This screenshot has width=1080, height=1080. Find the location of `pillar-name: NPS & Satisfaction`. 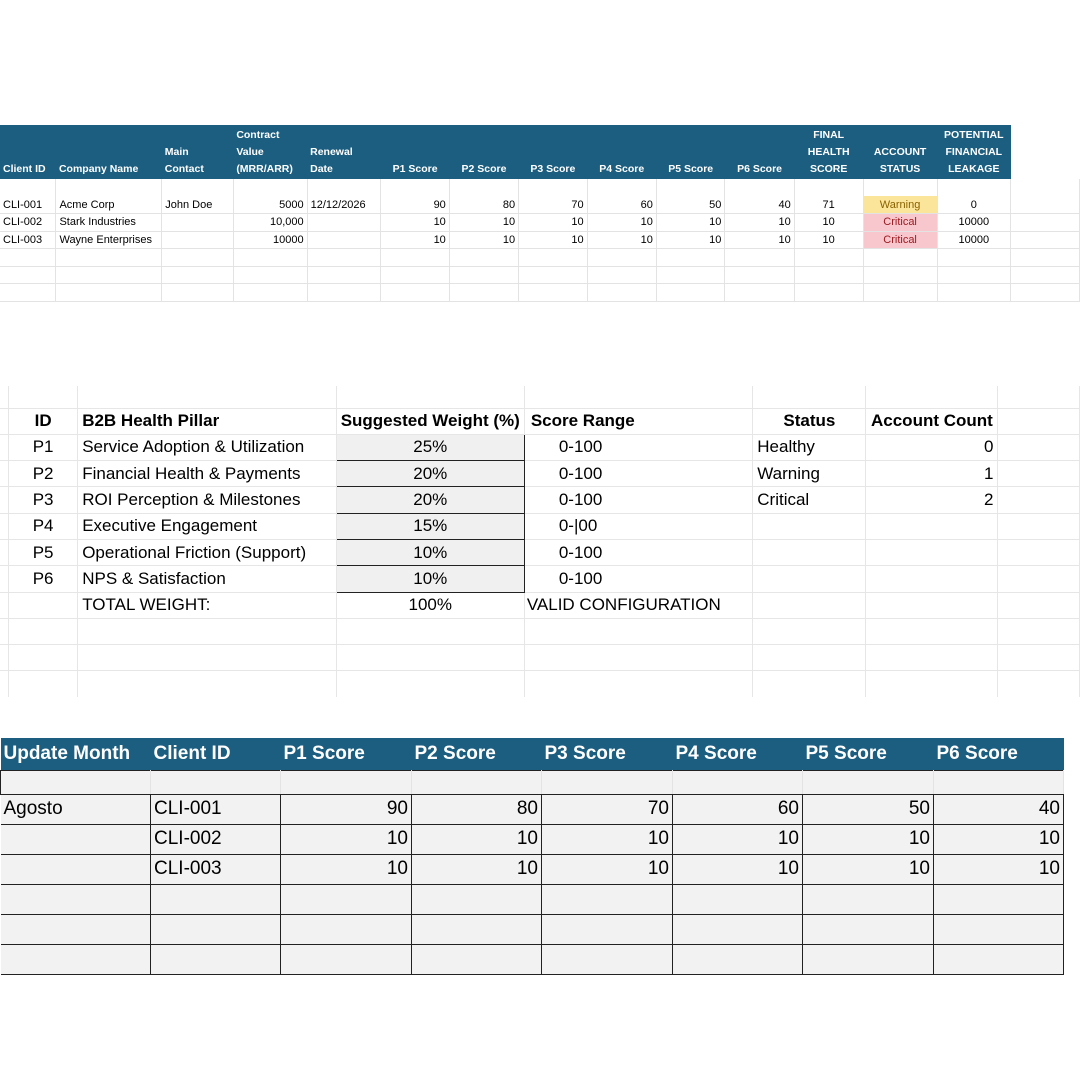

pillar-name: NPS & Satisfaction is located at coordinates (207, 579).